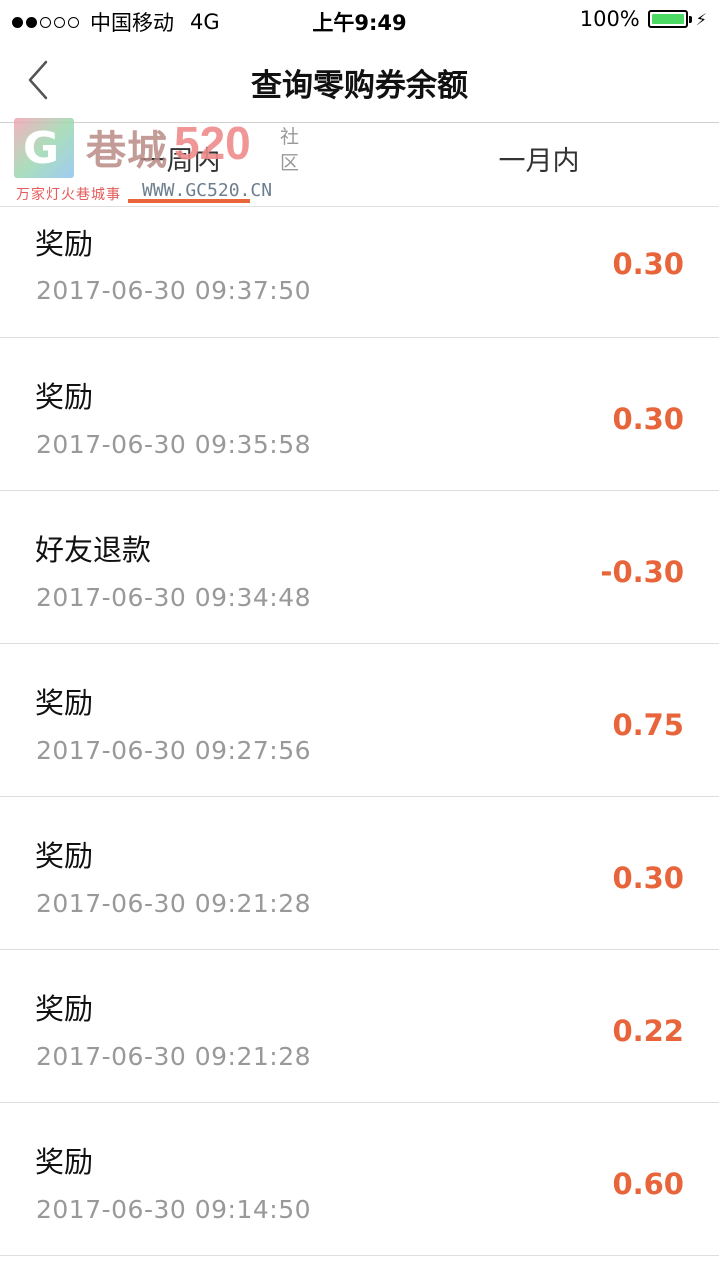 The width and height of the screenshot is (719, 1280). What do you see at coordinates (648, 1031) in the screenshot?
I see `record-amount: 0.22` at bounding box center [648, 1031].